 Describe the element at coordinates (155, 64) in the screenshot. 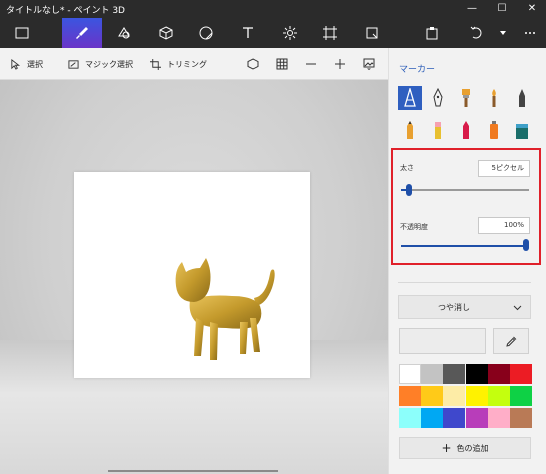

I see `crop-icon` at that location.